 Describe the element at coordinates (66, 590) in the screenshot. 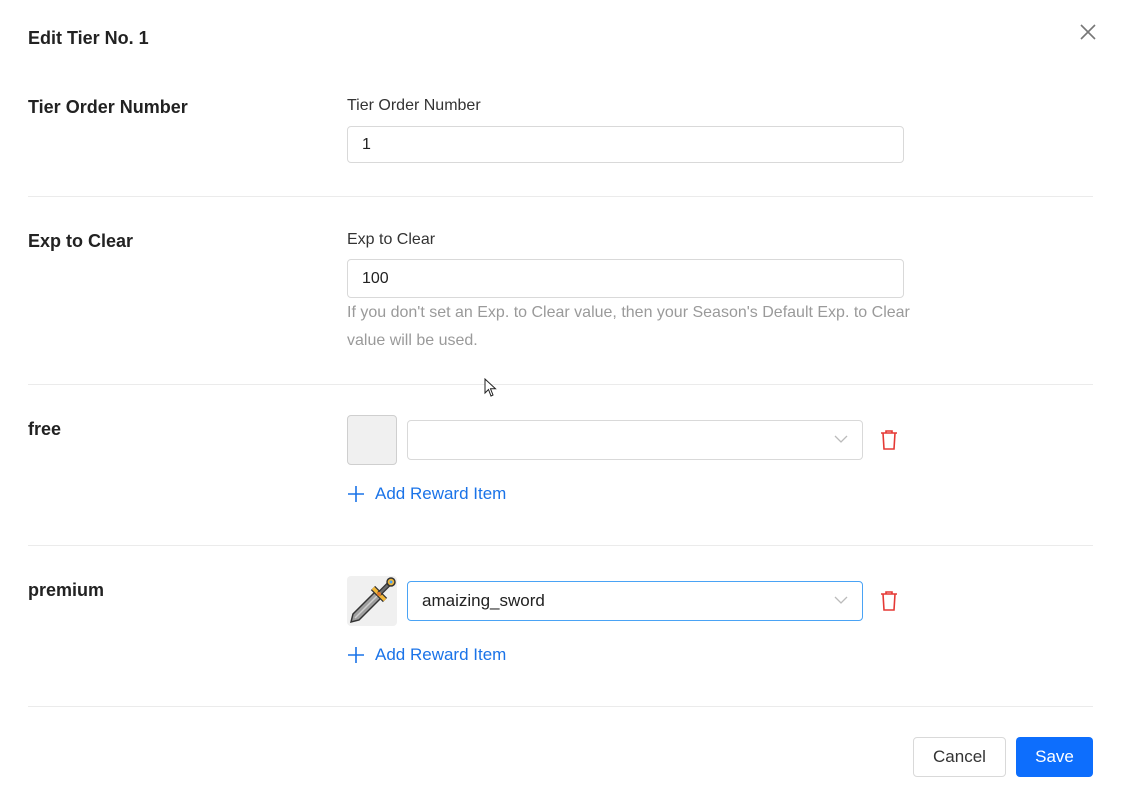

I see `premium-row-label: premium` at that location.